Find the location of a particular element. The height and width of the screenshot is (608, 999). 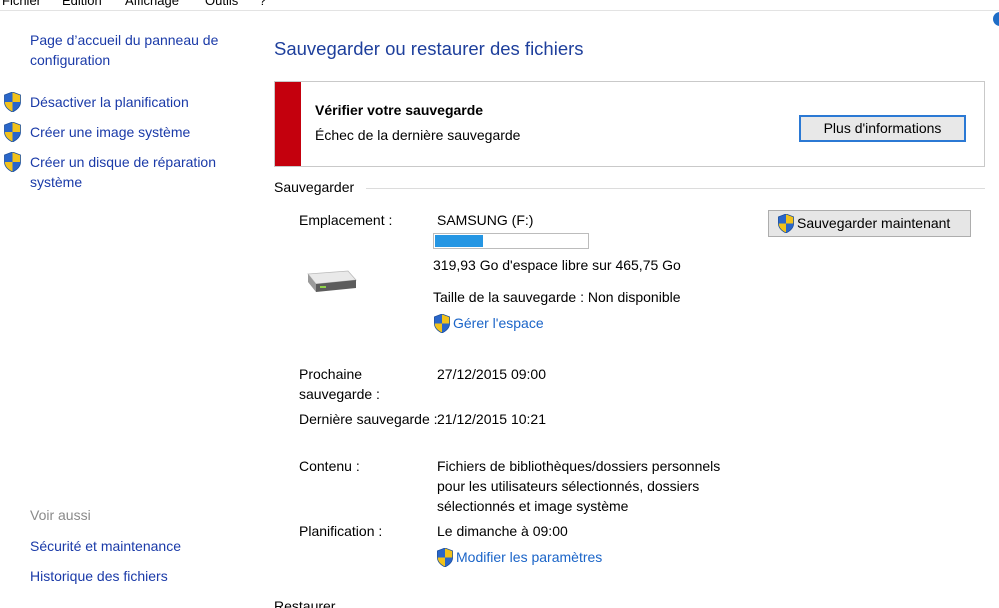

location-label: Emplacement : is located at coordinates (346, 220).